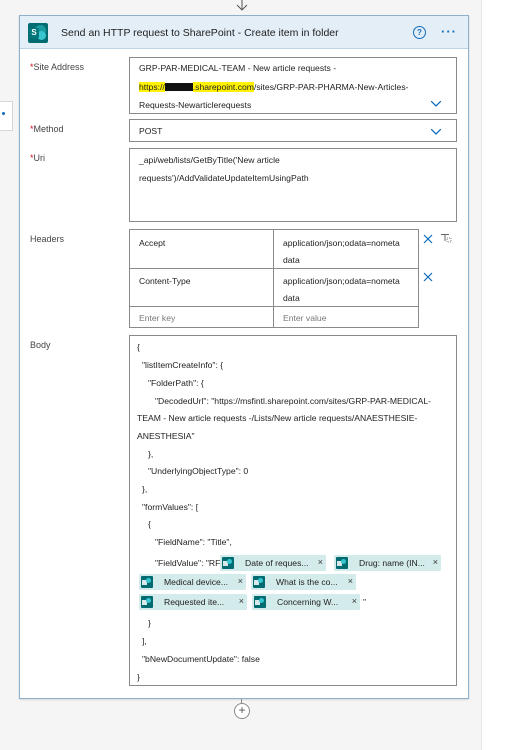  I want to click on dynamic-content-token: Date of reques... ×, so click(273, 563).